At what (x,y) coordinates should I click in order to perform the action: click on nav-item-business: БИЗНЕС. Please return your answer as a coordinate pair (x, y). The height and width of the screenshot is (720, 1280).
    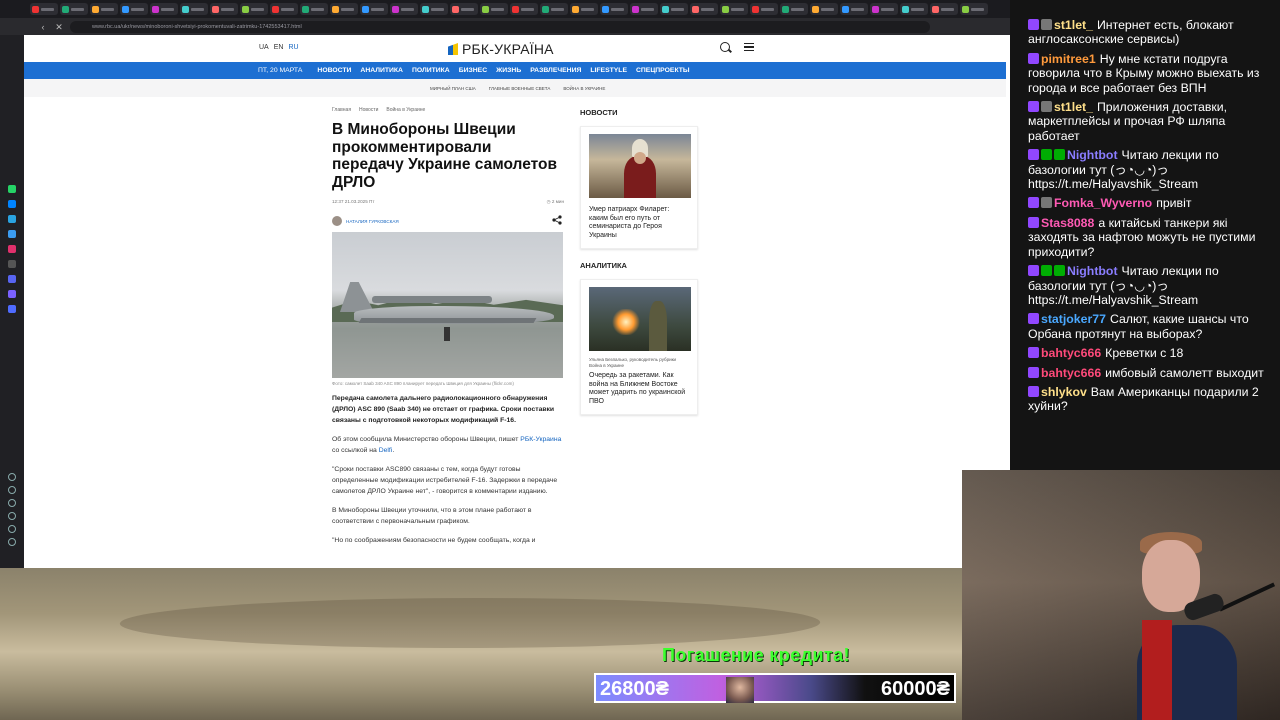
    Looking at the image, I should click on (473, 70).